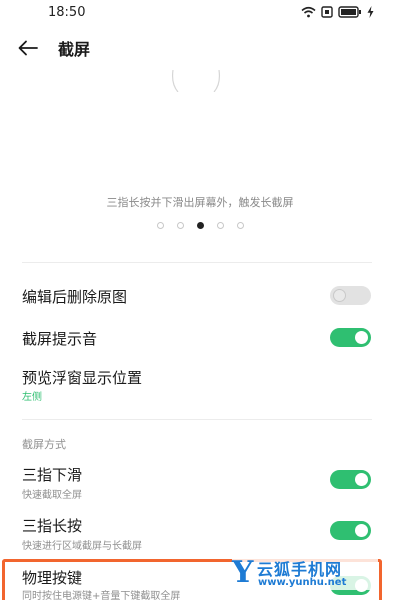 This screenshot has width=400, height=600. Describe the element at coordinates (200, 532) in the screenshot. I see `setting-three-finger-hold: 三指长按 快速进行区域截屏与长截屏` at that location.